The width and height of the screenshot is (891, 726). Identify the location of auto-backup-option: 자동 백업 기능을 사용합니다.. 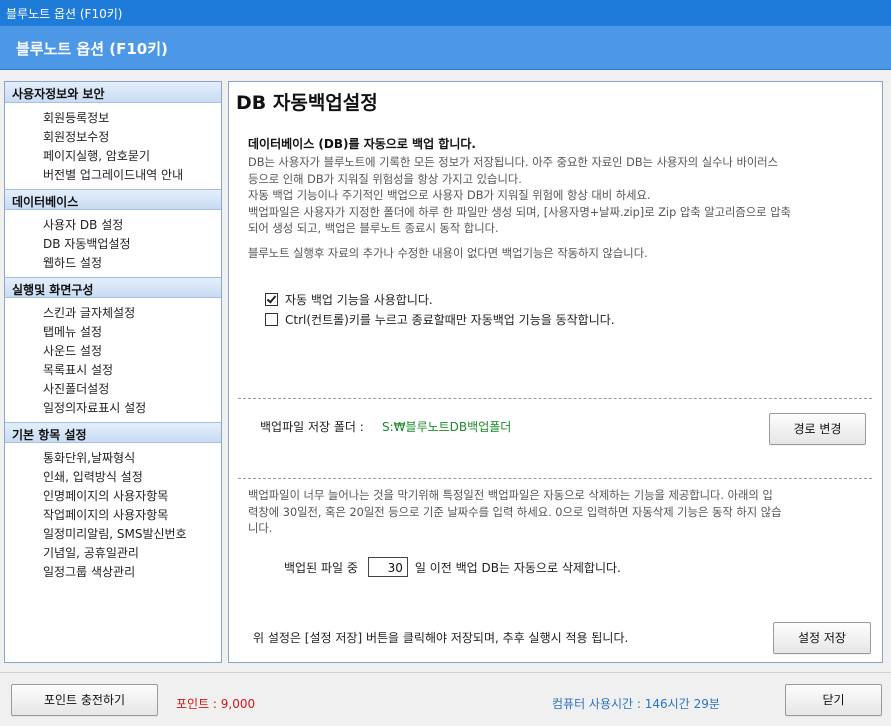
(349, 299).